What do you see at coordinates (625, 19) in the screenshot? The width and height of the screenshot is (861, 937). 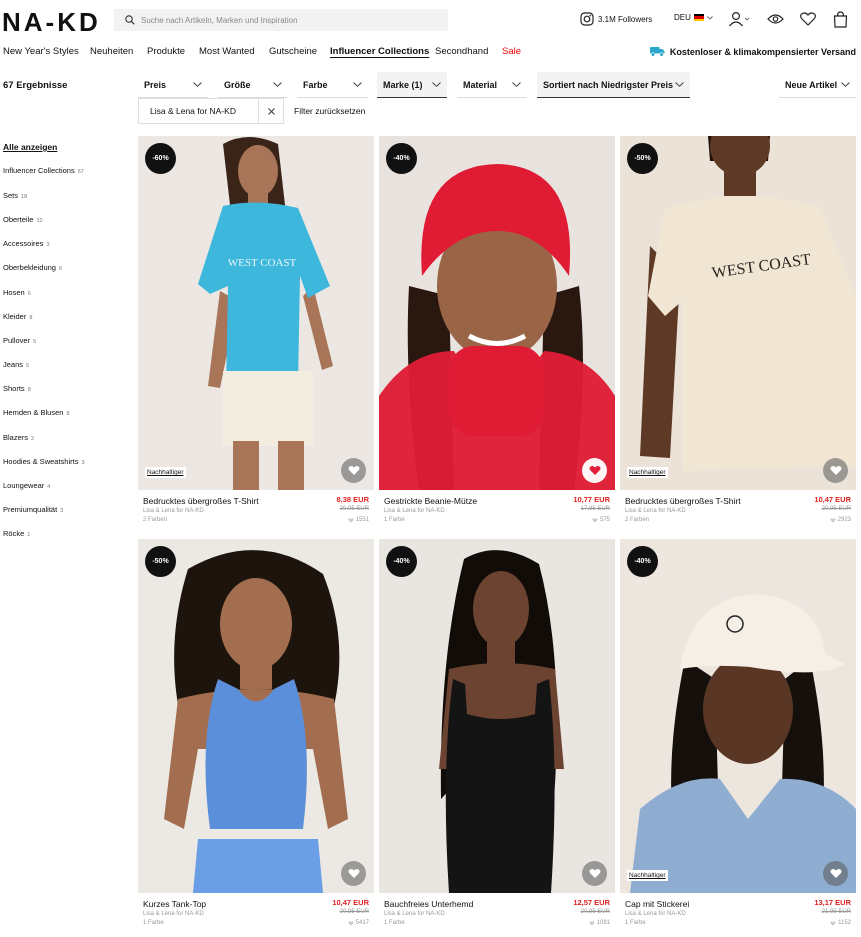 I see `instagram-followers: 3.1M Followers` at bounding box center [625, 19].